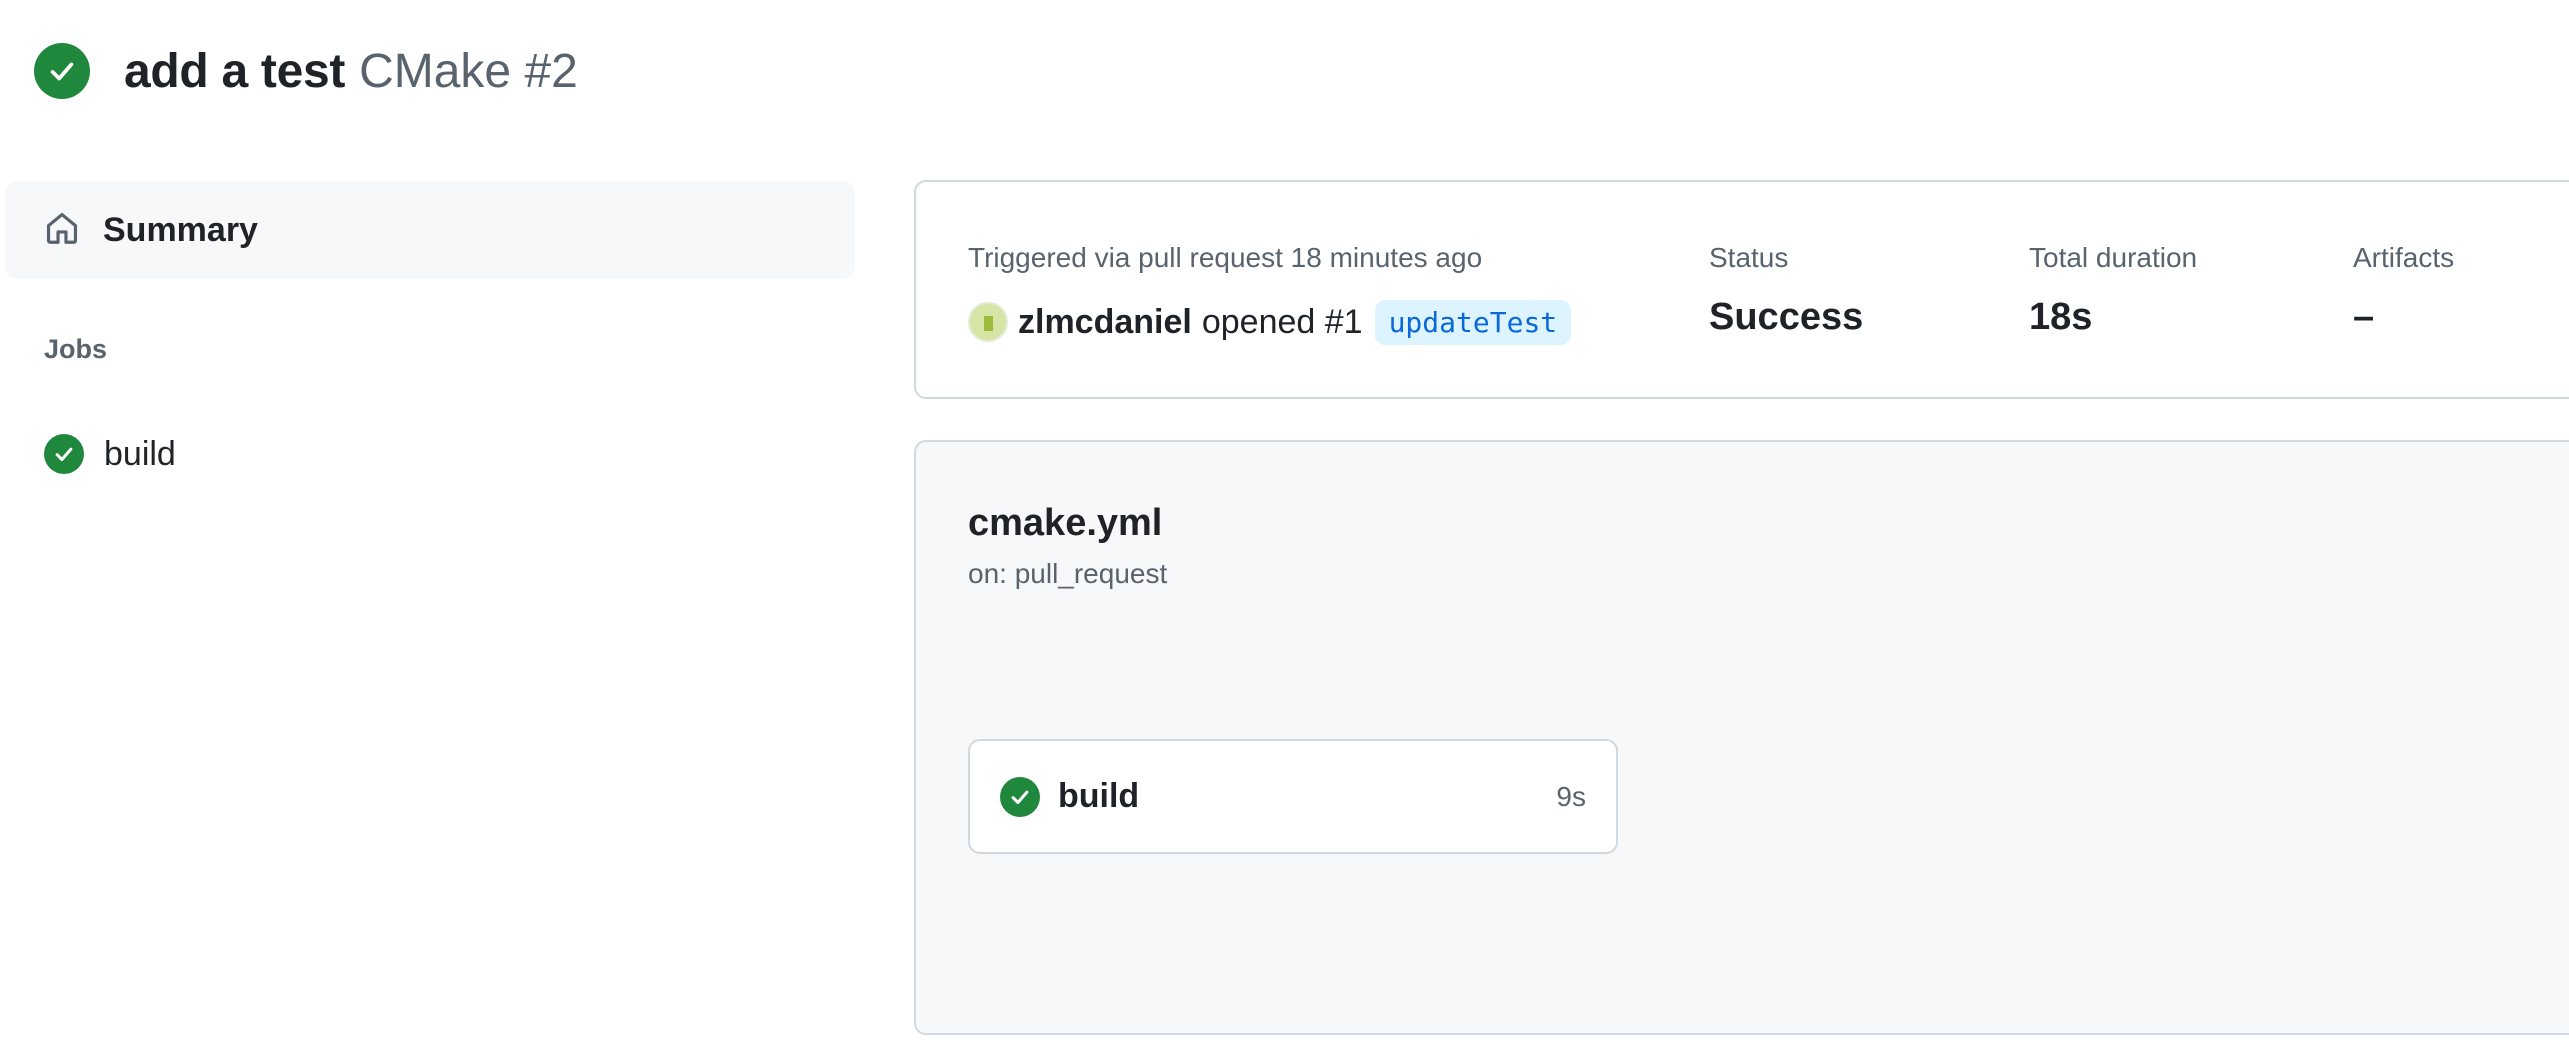 This screenshot has height=1057, width=2569. Describe the element at coordinates (1293, 796) in the screenshot. I see `job-node-build: build 9s` at that location.